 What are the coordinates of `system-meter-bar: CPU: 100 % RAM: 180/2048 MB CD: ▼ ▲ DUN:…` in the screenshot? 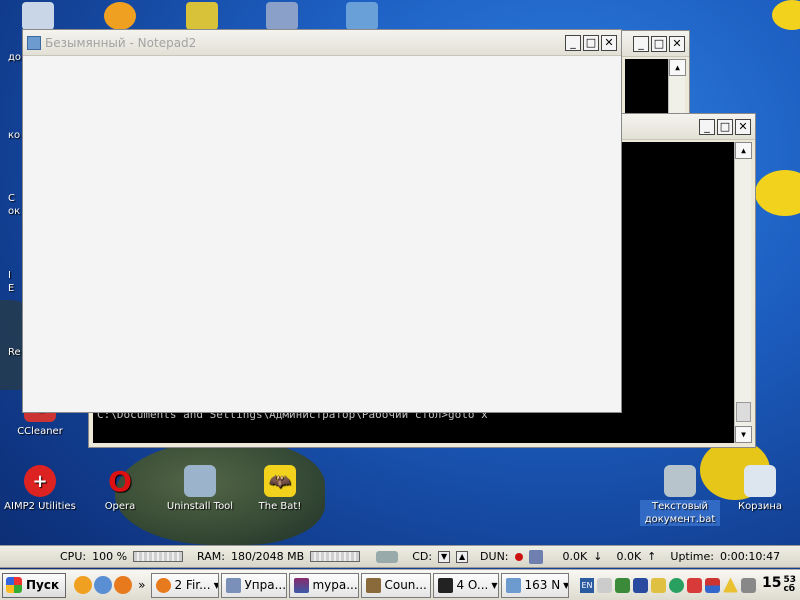 It's located at (400, 556).